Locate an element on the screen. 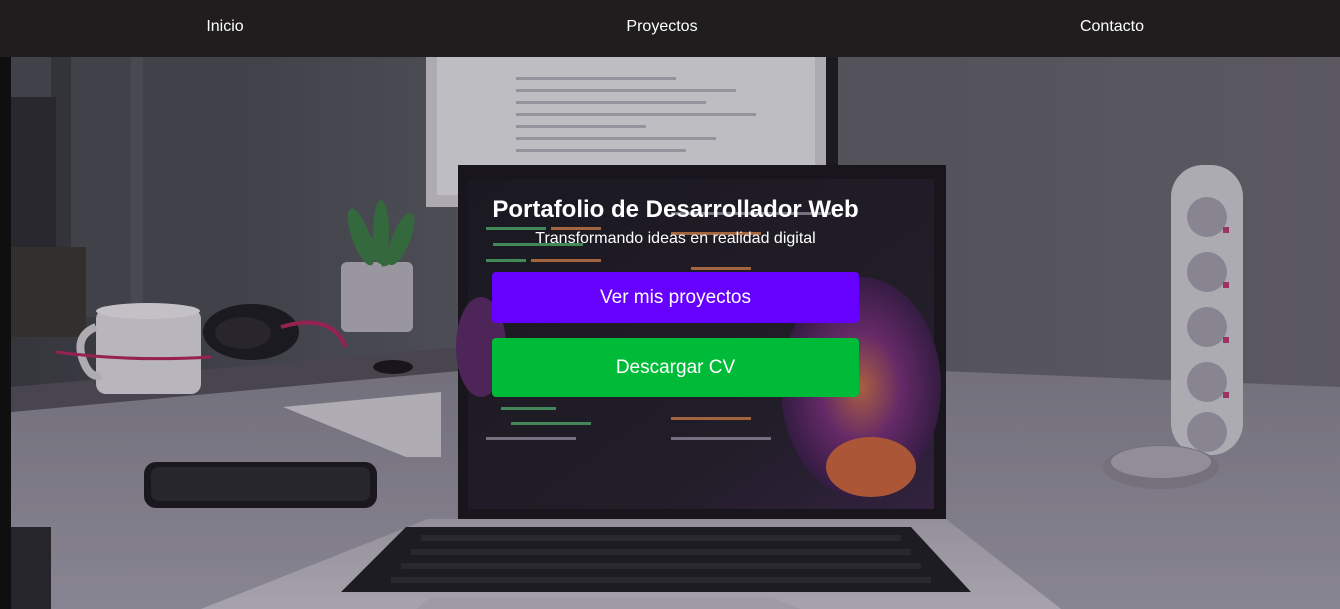 The height and width of the screenshot is (609, 1340). view-projects-button: Ver mis proyectos is located at coordinates (675, 297).